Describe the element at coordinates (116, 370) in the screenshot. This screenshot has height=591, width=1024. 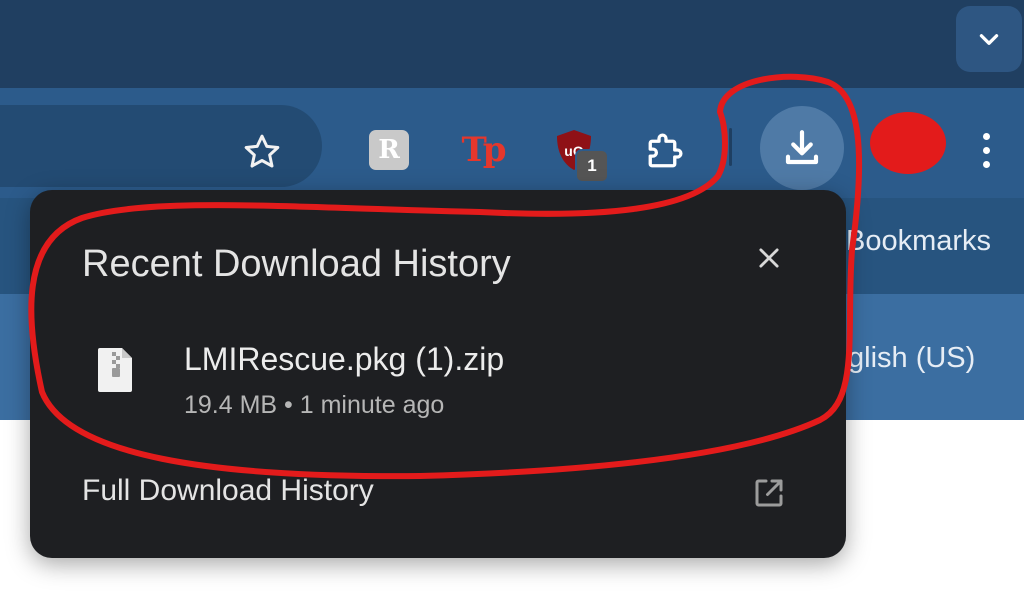
I see `zip-file-icon` at that location.